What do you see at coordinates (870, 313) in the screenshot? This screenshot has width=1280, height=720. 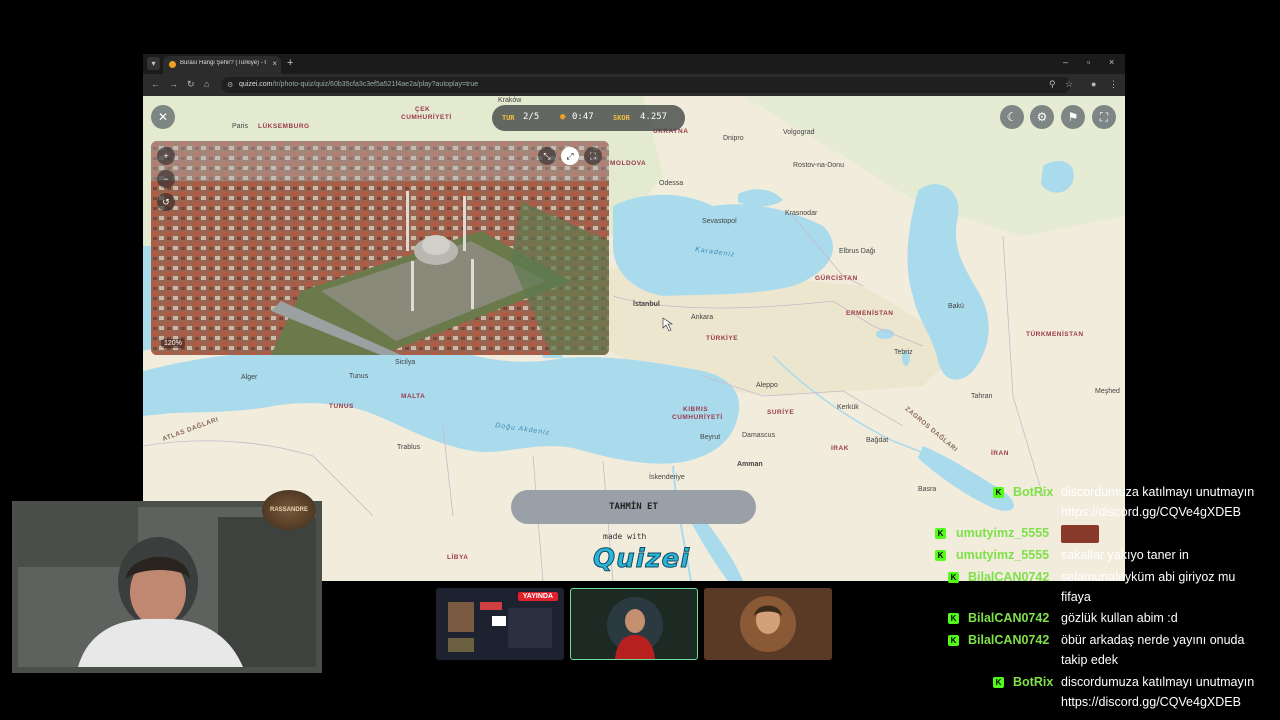 I see `map-label-ermenistan: ERMENİSTAN` at bounding box center [870, 313].